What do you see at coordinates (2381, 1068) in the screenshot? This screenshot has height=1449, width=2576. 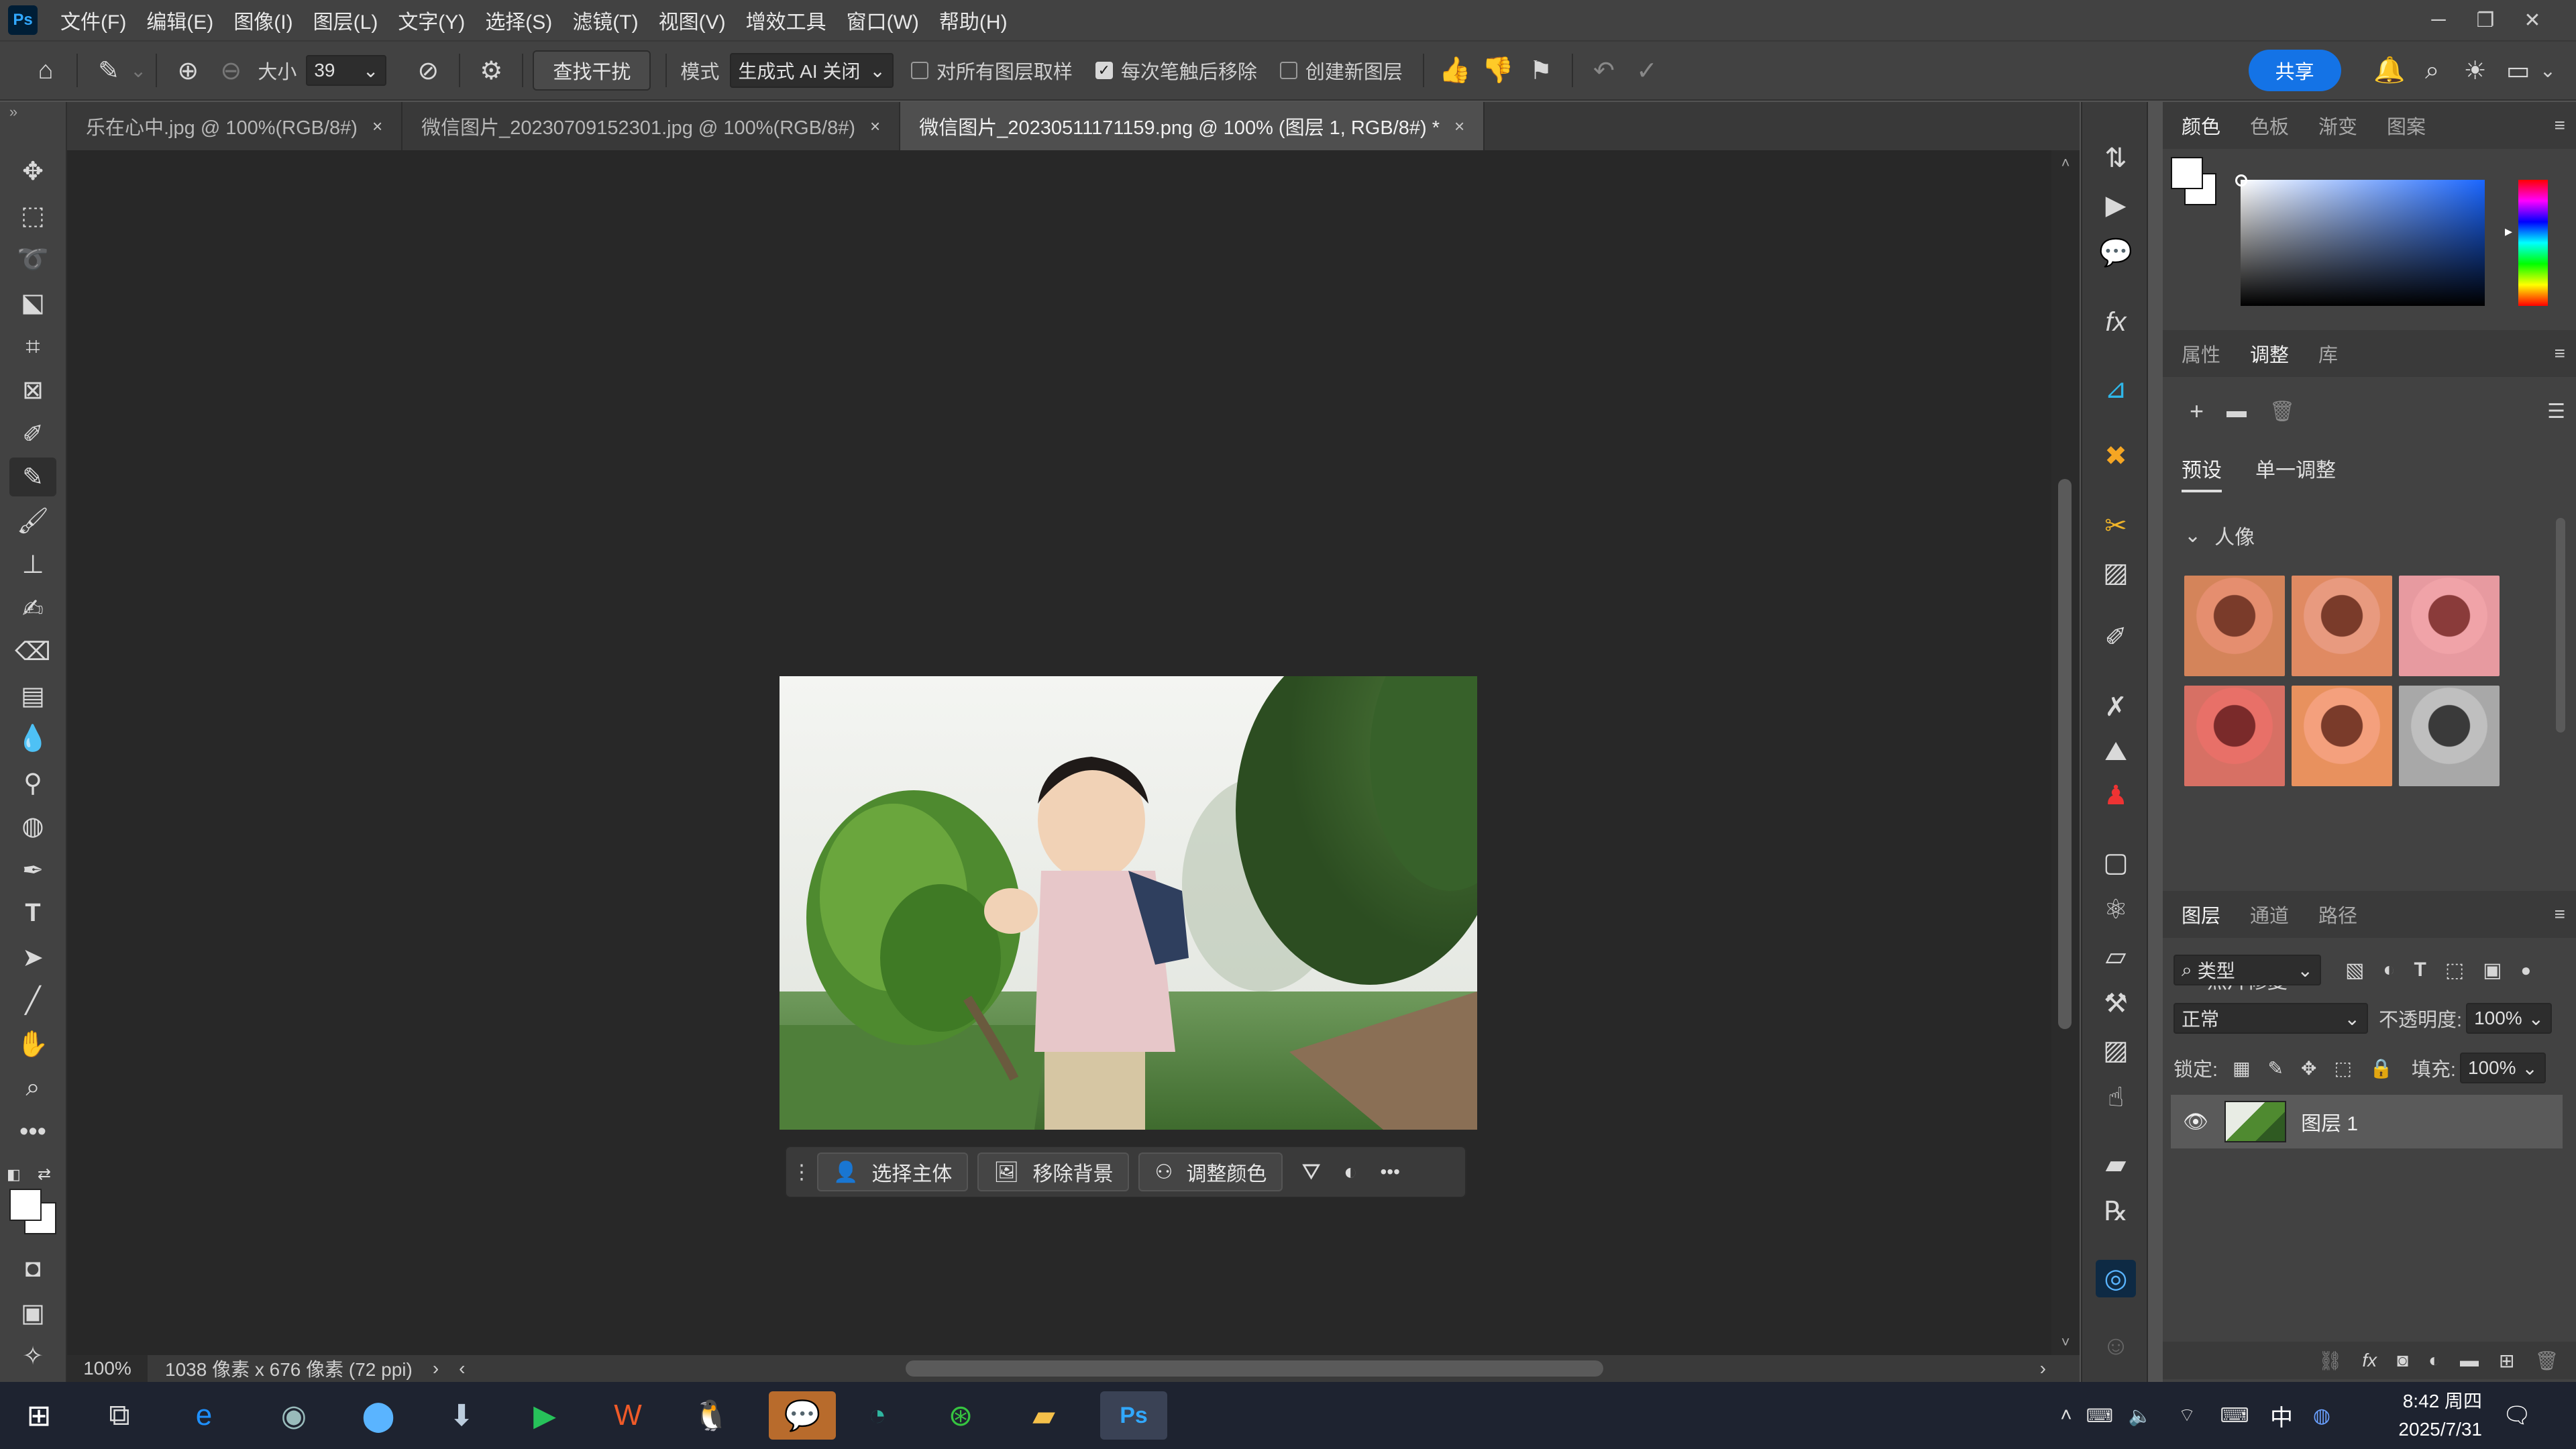 I see `lock-all-icon: 🔒` at bounding box center [2381, 1068].